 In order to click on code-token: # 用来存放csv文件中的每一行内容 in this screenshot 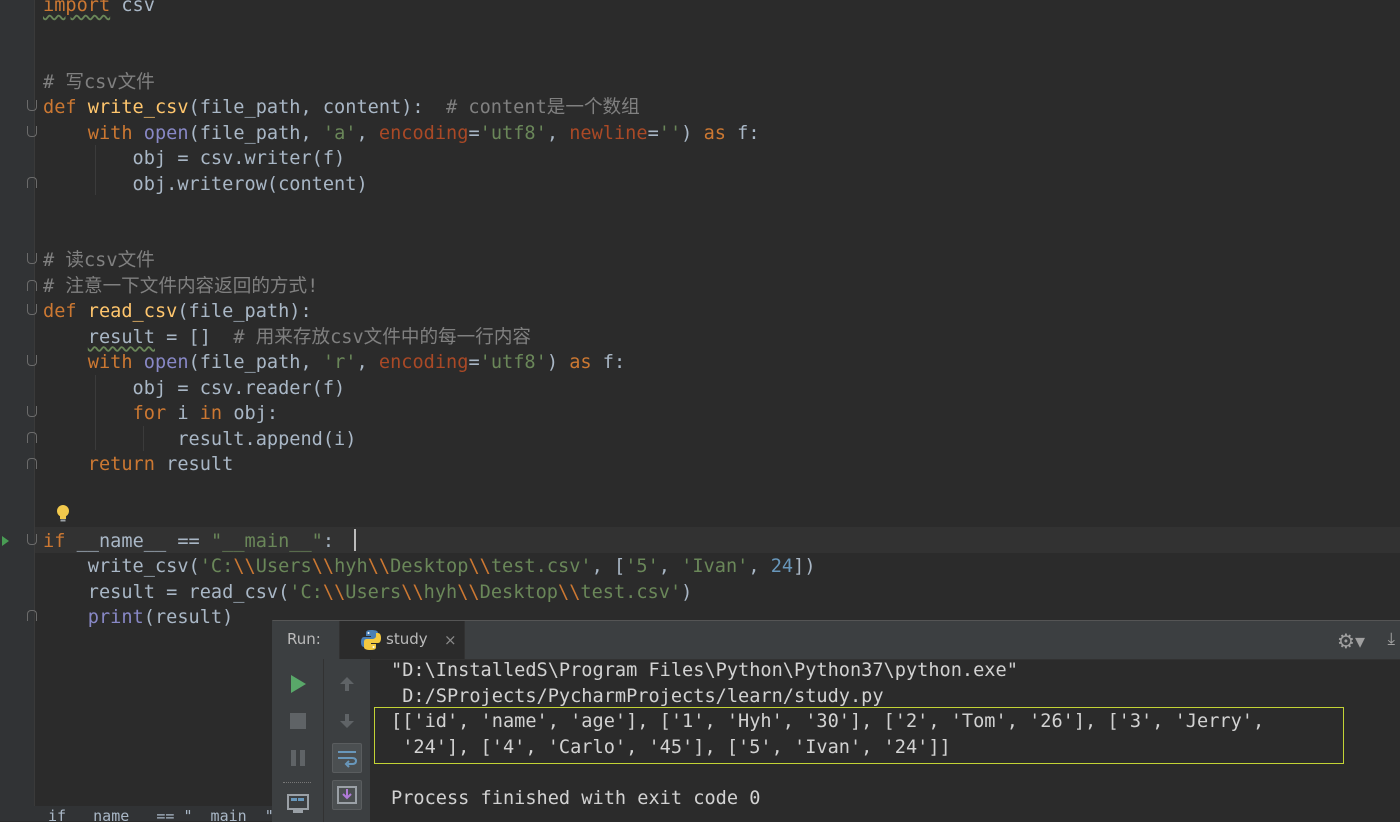, I will do `click(382, 337)`.